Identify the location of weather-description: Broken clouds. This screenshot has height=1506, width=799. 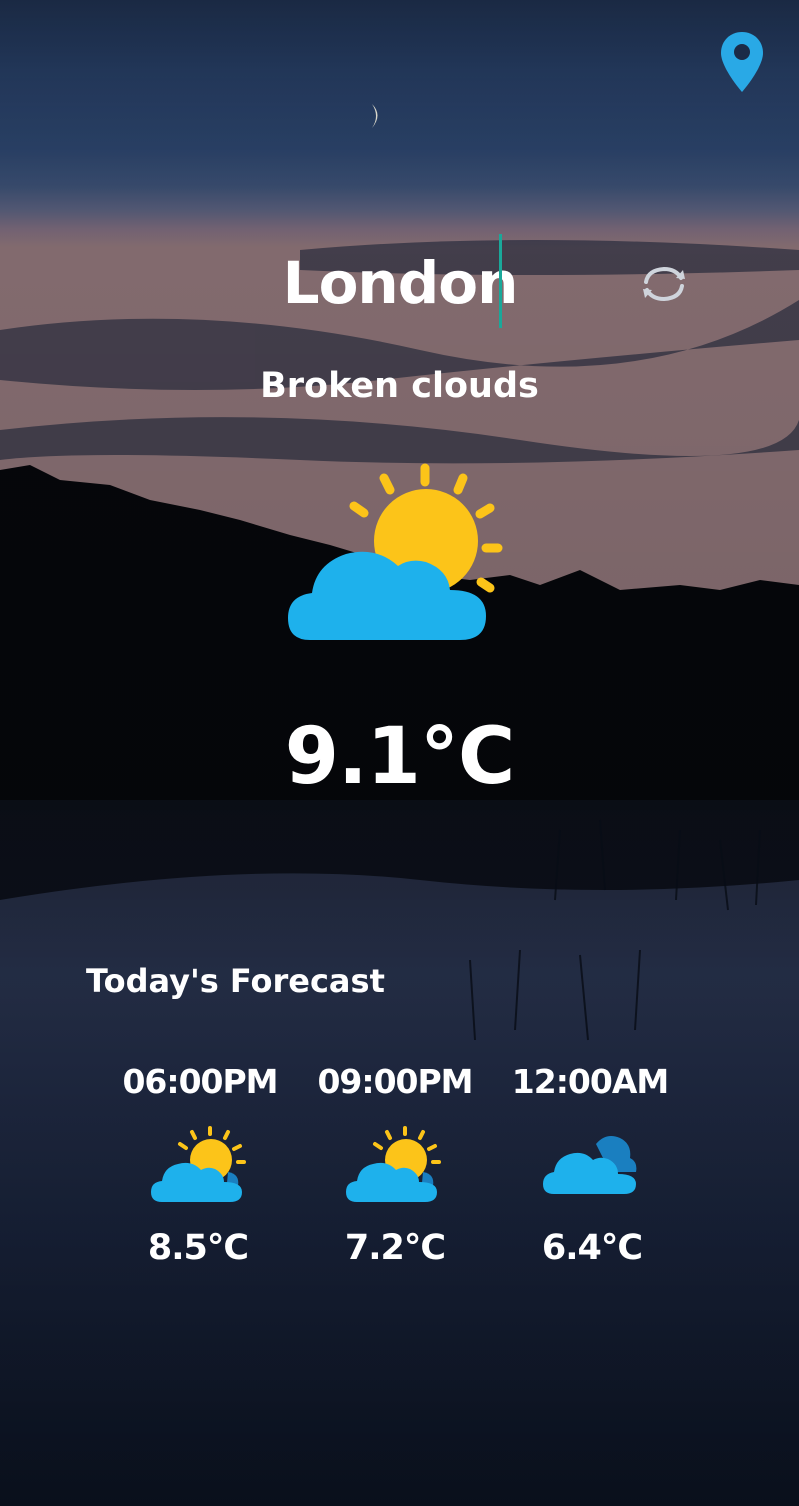
(399, 386).